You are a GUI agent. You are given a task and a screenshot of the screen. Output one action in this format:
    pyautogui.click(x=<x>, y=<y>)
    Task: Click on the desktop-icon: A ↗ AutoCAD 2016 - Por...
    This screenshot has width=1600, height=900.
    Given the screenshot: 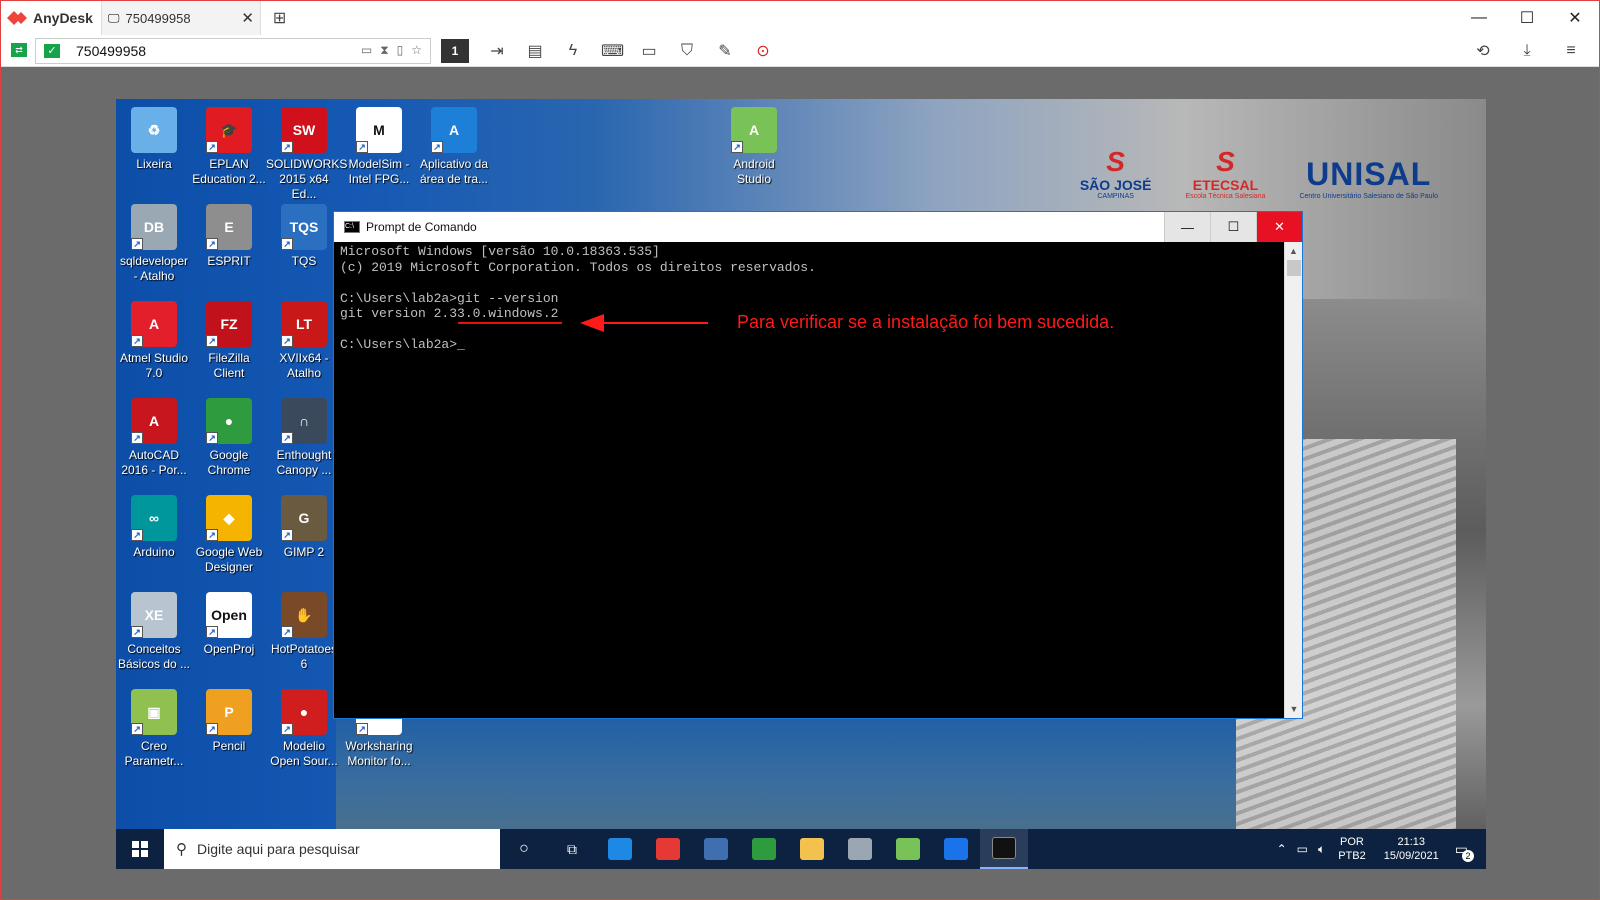 What is the action you would take?
    pyautogui.click(x=154, y=438)
    